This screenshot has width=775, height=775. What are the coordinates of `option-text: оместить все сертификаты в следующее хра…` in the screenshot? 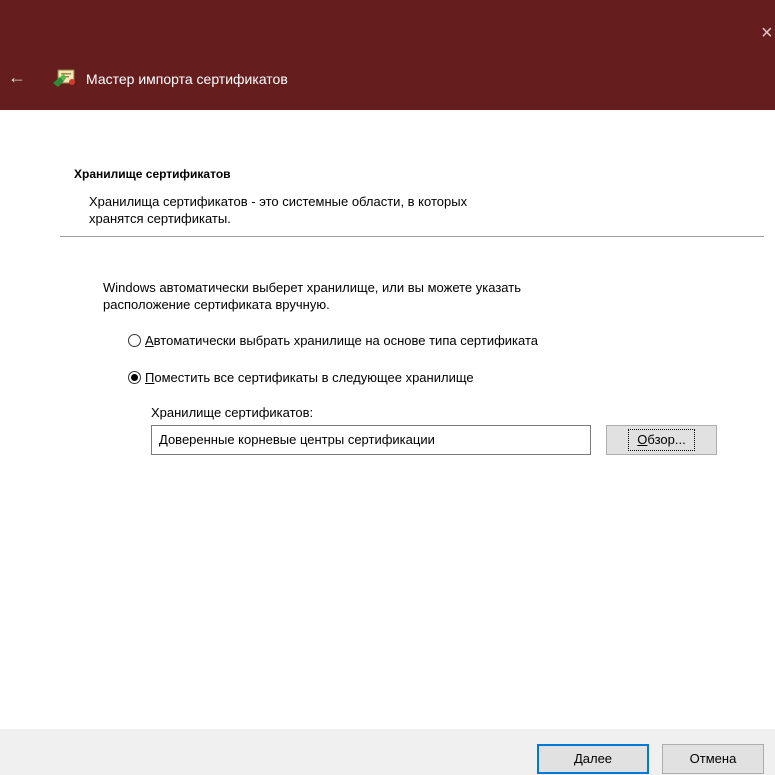 It's located at (314, 377).